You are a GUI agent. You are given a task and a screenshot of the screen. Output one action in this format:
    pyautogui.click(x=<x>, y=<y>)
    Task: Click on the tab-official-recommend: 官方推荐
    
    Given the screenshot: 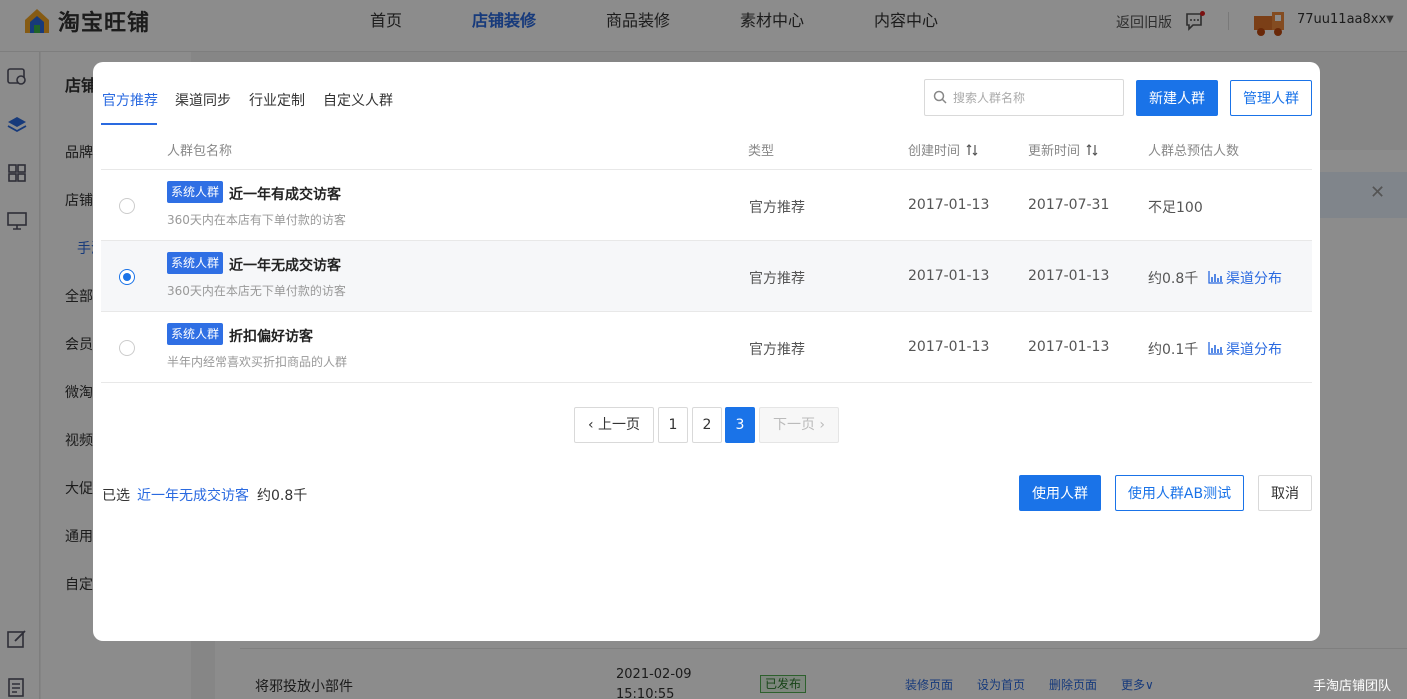 What is the action you would take?
    pyautogui.click(x=130, y=100)
    